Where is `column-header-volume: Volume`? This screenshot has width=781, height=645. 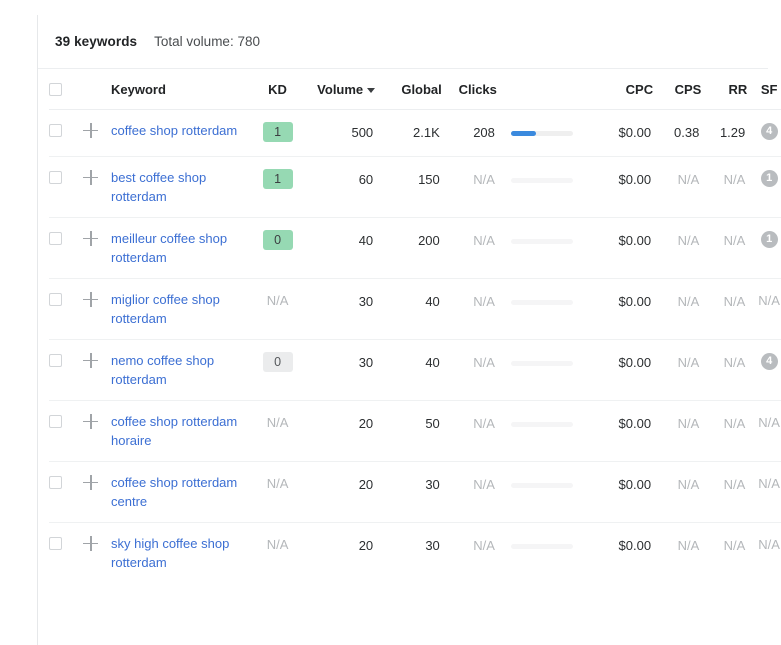
column-header-volume: Volume is located at coordinates (339, 89).